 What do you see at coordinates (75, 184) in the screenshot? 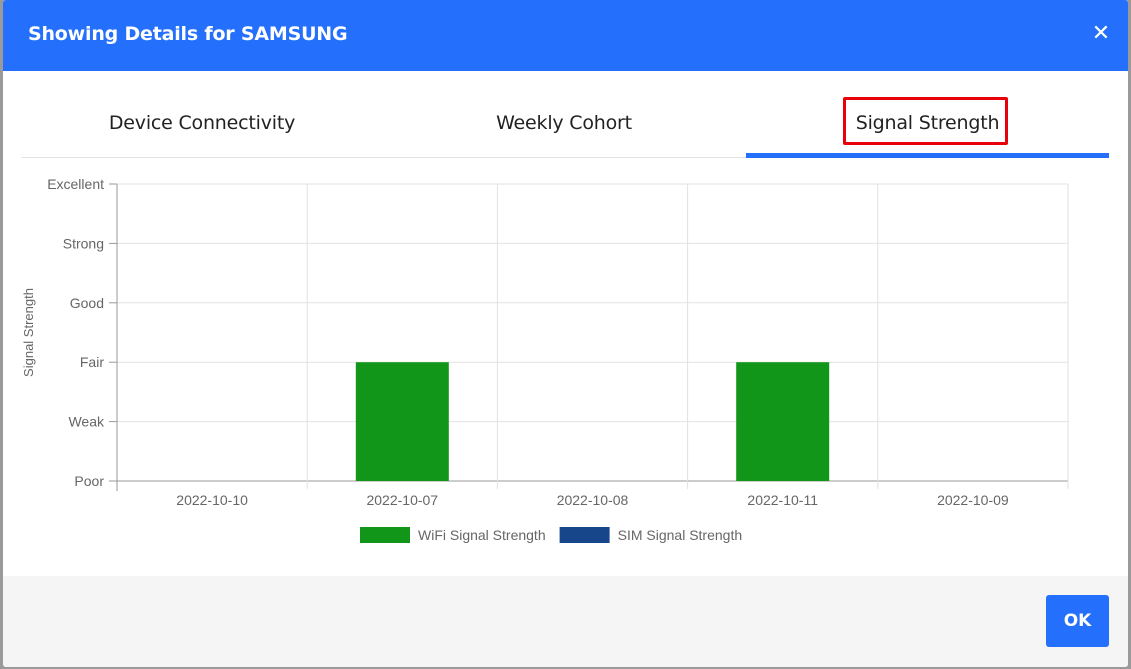
I see `y-tick-label: Excellent` at bounding box center [75, 184].